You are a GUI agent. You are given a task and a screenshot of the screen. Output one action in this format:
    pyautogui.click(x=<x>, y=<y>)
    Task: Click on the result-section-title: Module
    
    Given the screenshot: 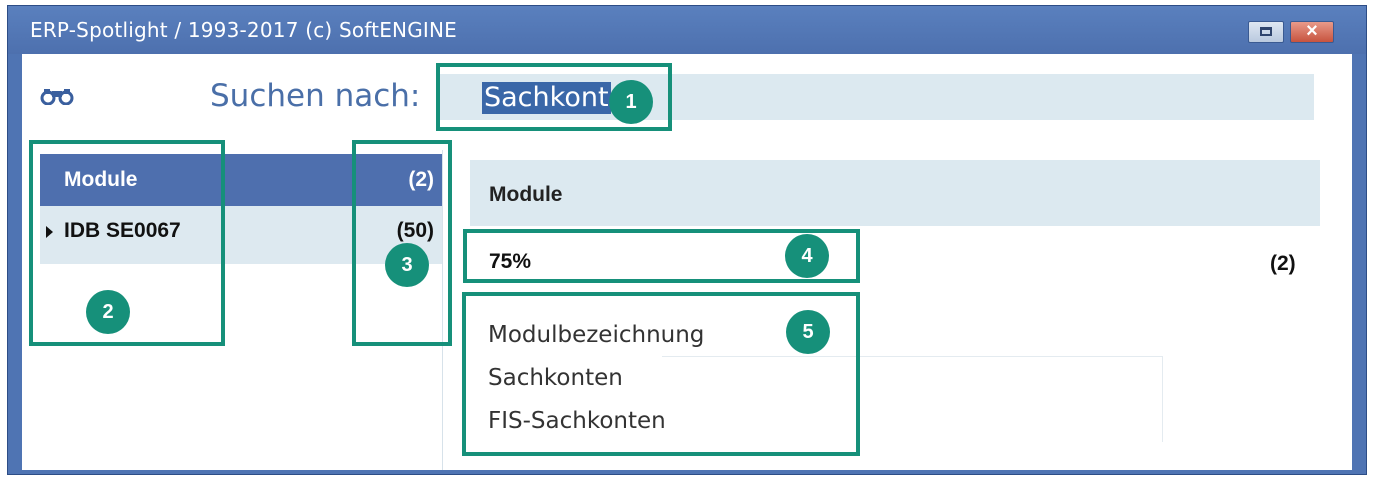 What is the action you would take?
    pyautogui.click(x=526, y=194)
    